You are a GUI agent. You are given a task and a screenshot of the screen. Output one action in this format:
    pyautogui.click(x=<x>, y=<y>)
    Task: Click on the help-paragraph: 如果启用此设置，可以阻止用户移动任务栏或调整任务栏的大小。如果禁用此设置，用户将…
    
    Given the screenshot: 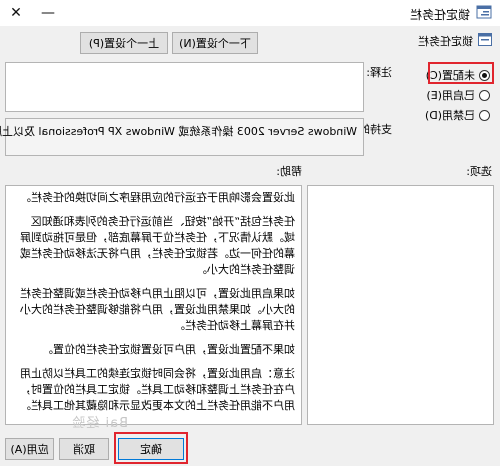 What is the action you would take?
    pyautogui.click(x=157, y=309)
    